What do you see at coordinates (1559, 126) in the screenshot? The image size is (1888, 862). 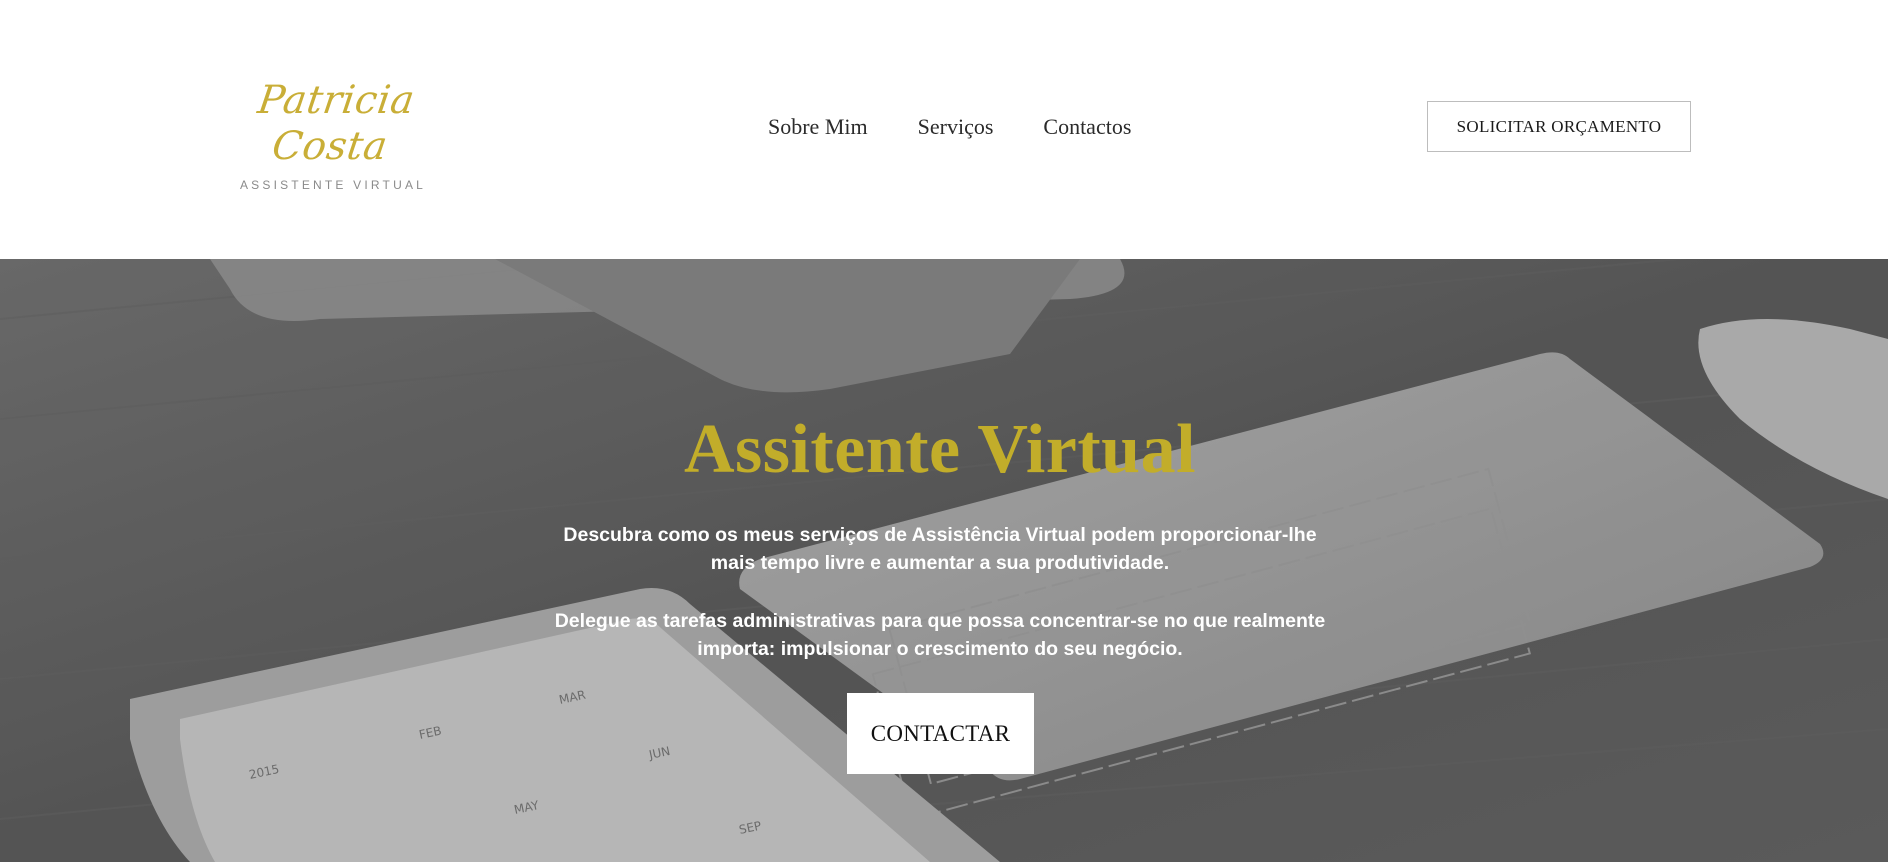 I see `request-quote-button: SOLICITAR ORÇAMENTO` at bounding box center [1559, 126].